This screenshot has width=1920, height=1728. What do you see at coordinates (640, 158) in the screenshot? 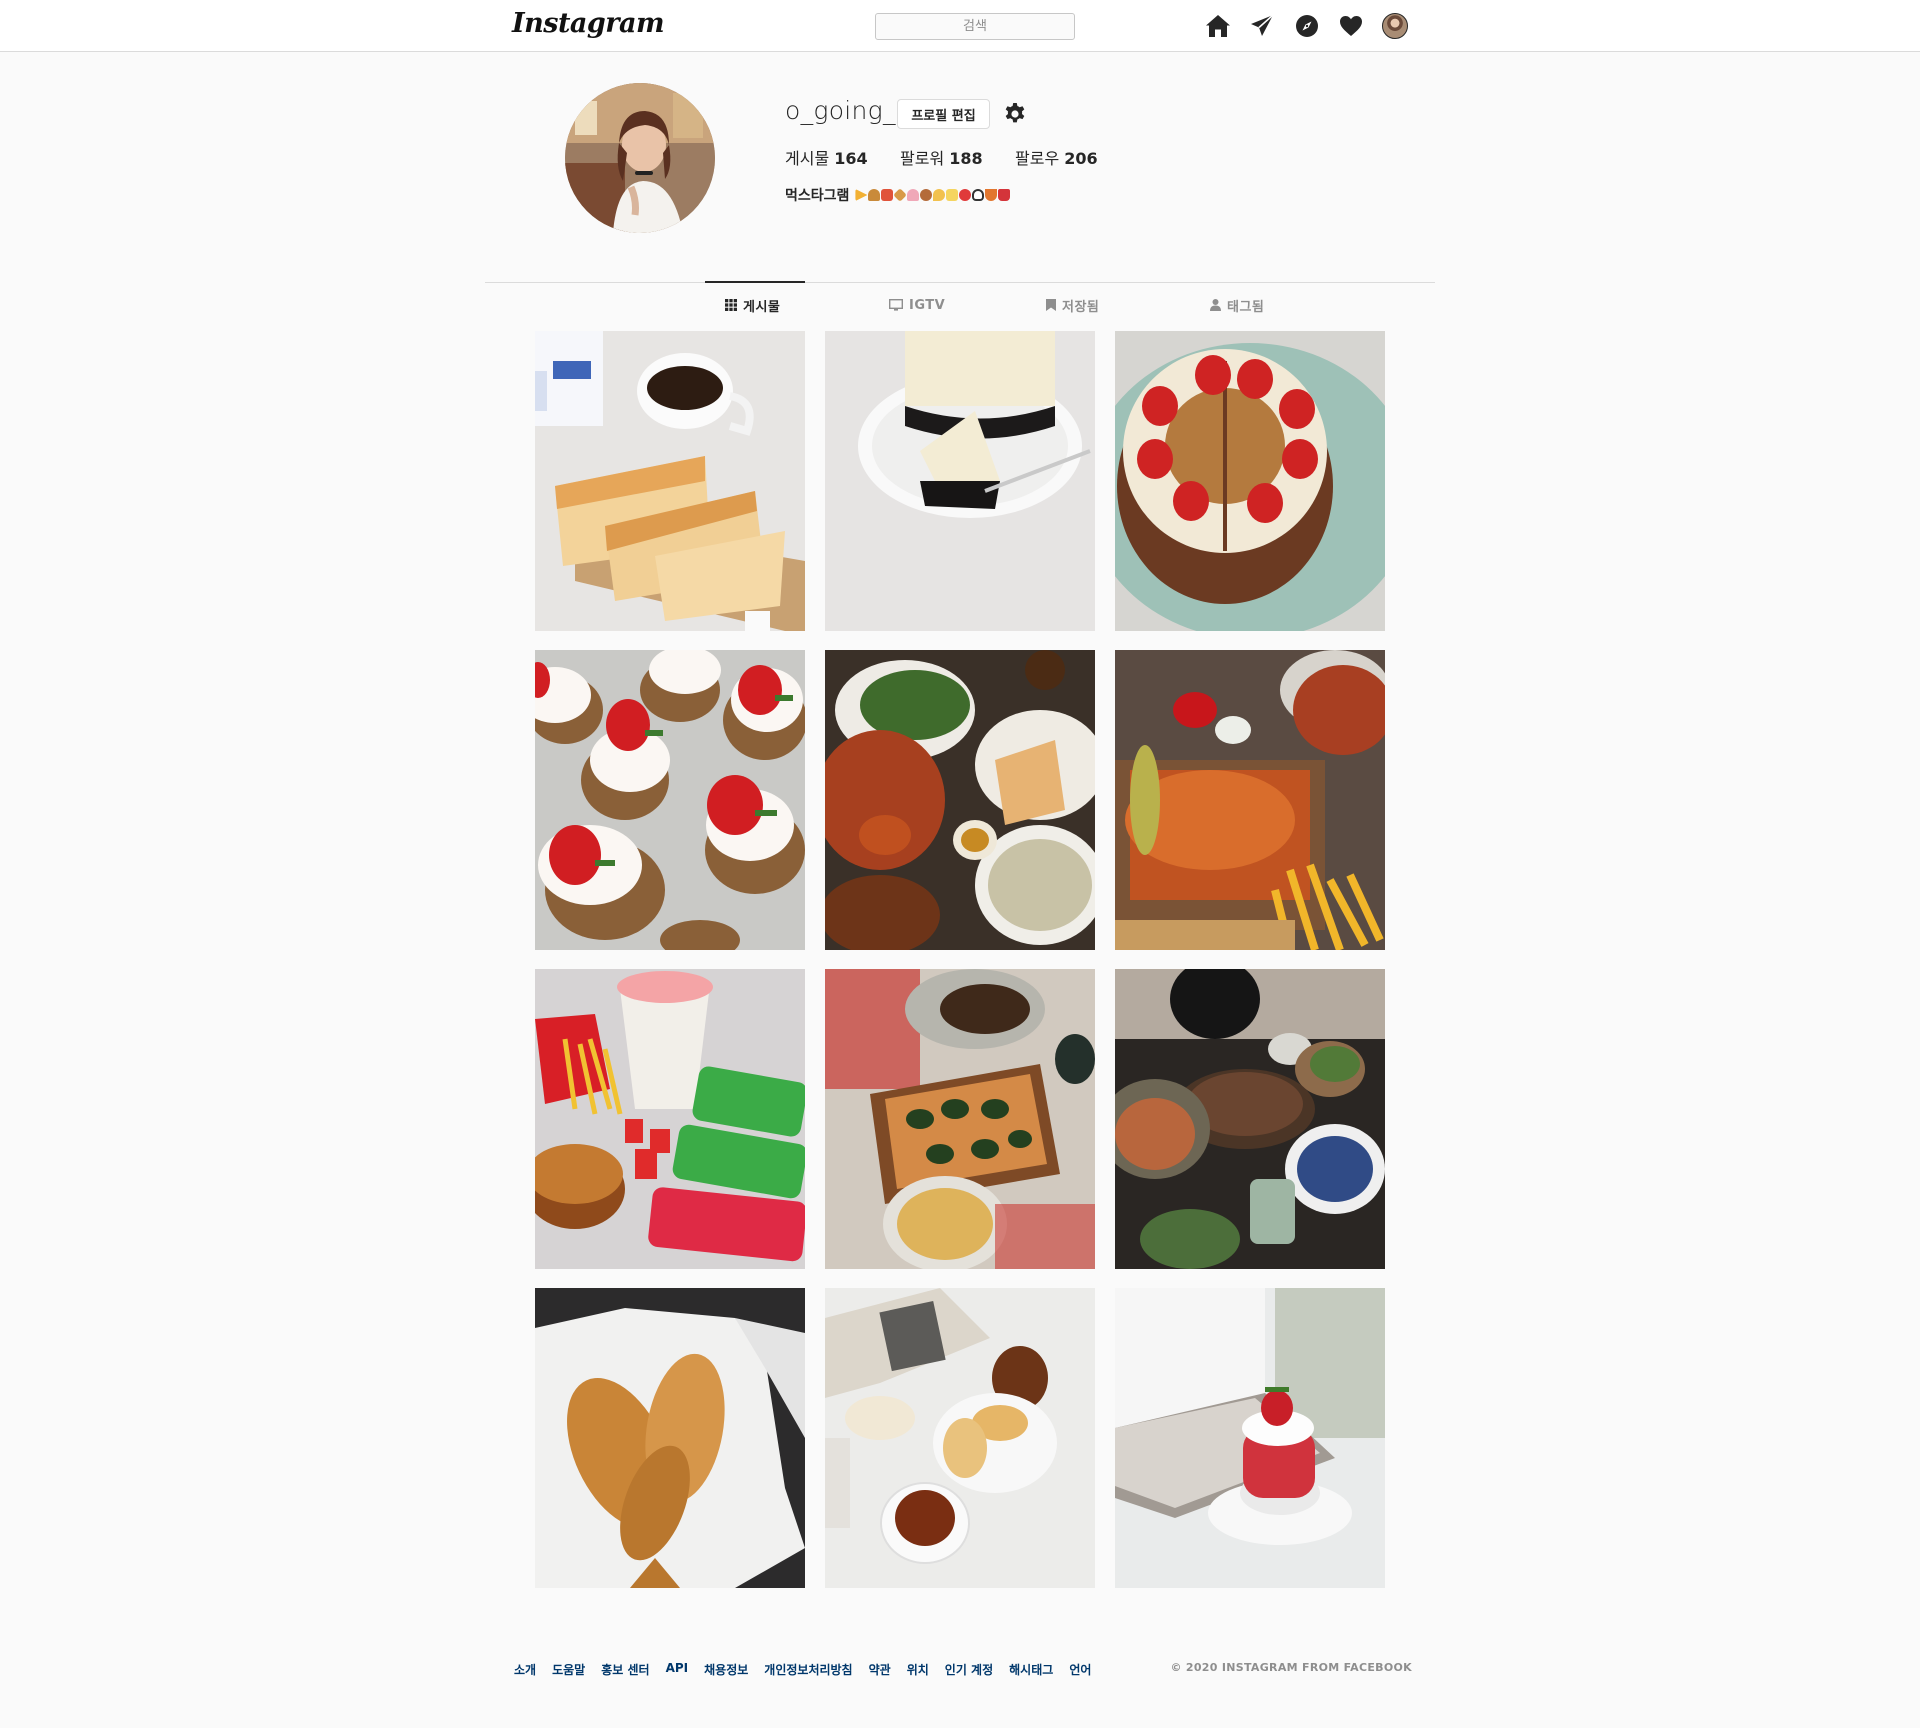
I see `profile-photo` at bounding box center [640, 158].